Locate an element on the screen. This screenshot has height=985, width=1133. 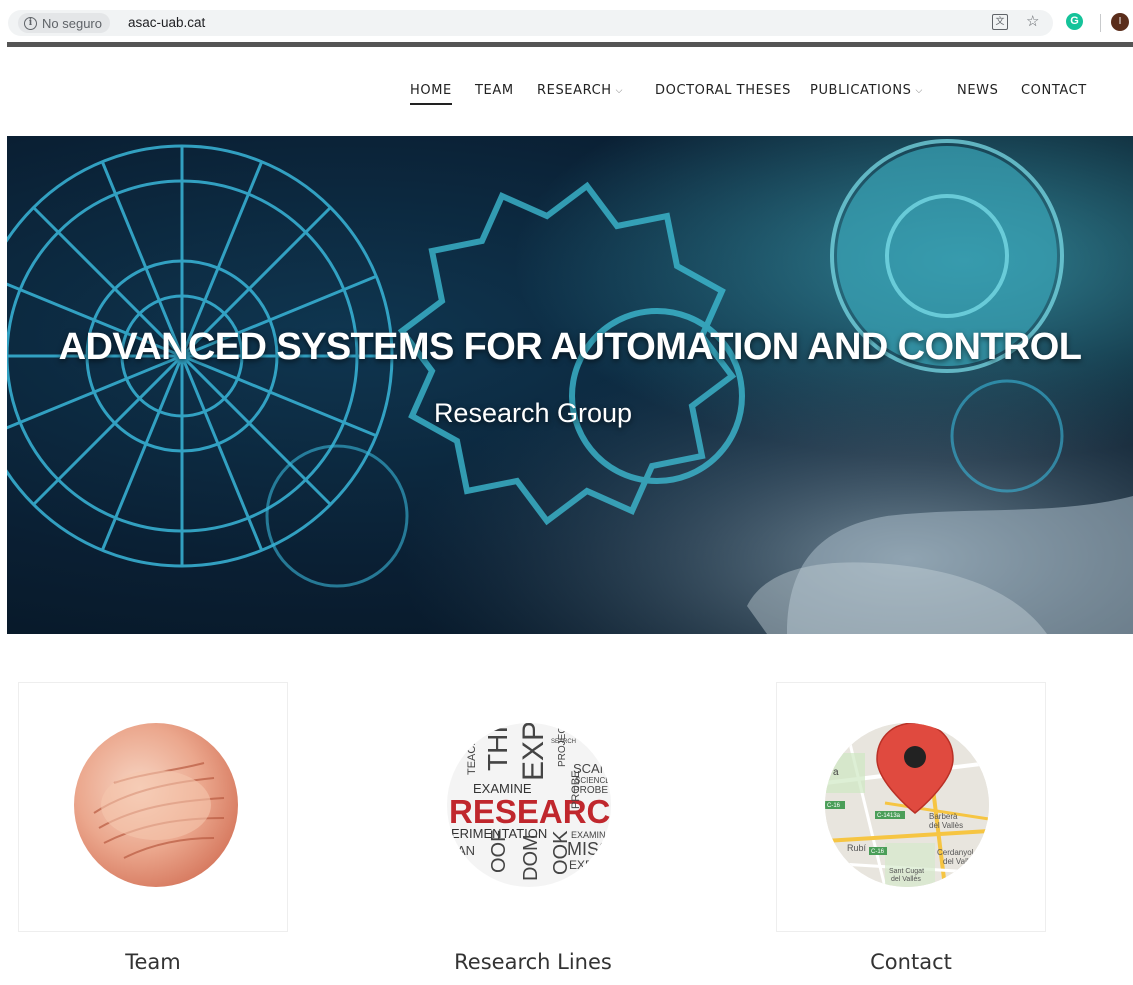
address-bar: i No seguro asac-uab.cat is located at coordinates (530, 23).